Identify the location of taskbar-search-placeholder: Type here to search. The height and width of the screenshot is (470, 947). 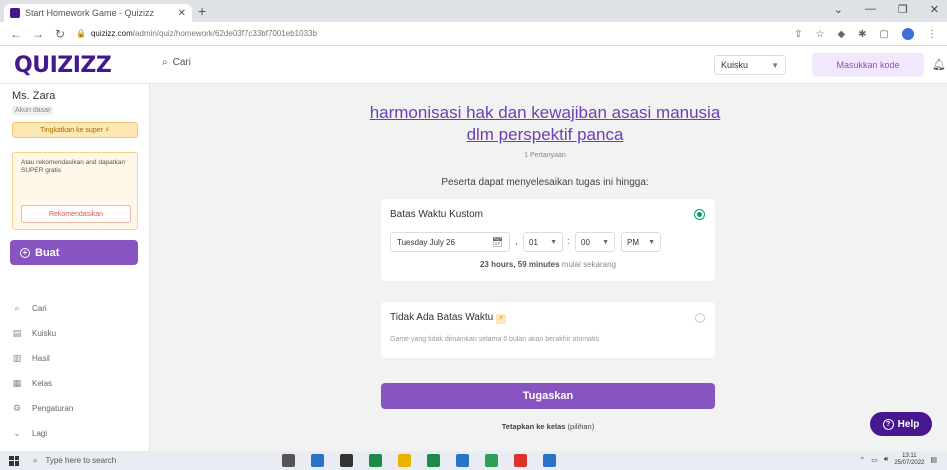
(81, 460).